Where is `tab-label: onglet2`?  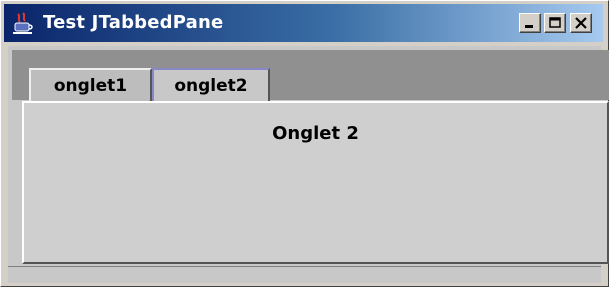
tab-label: onglet2 is located at coordinates (211, 86).